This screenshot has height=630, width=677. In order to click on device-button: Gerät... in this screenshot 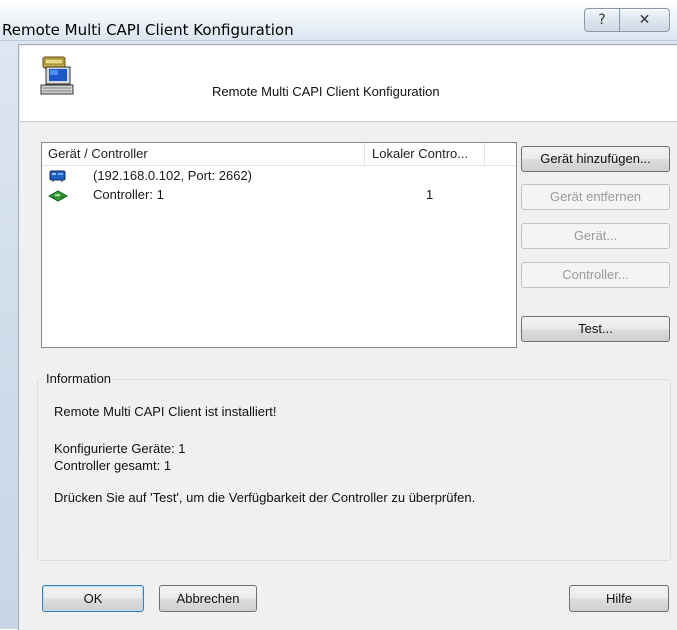, I will do `click(595, 236)`.